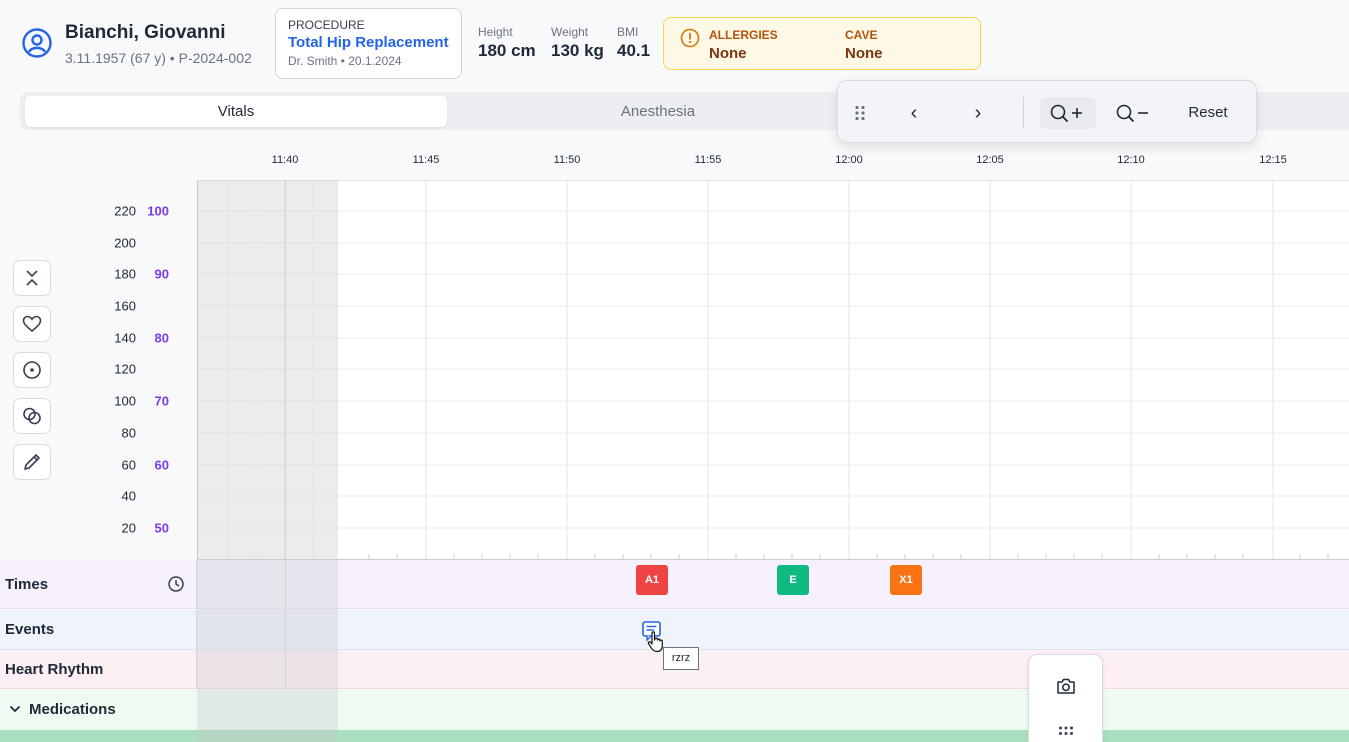  Describe the element at coordinates (128, 433) in the screenshot. I see `y-tick: 80` at that location.